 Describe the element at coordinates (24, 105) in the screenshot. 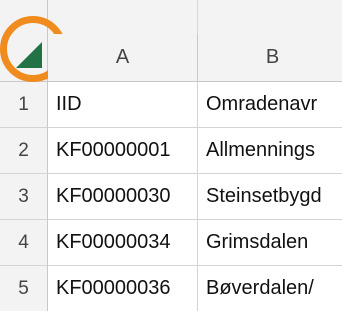

I see `row-header: 1` at that location.